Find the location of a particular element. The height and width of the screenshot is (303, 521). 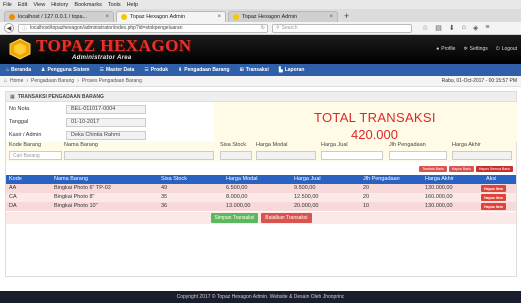

grid-icon: ▦ is located at coordinates (12, 96).